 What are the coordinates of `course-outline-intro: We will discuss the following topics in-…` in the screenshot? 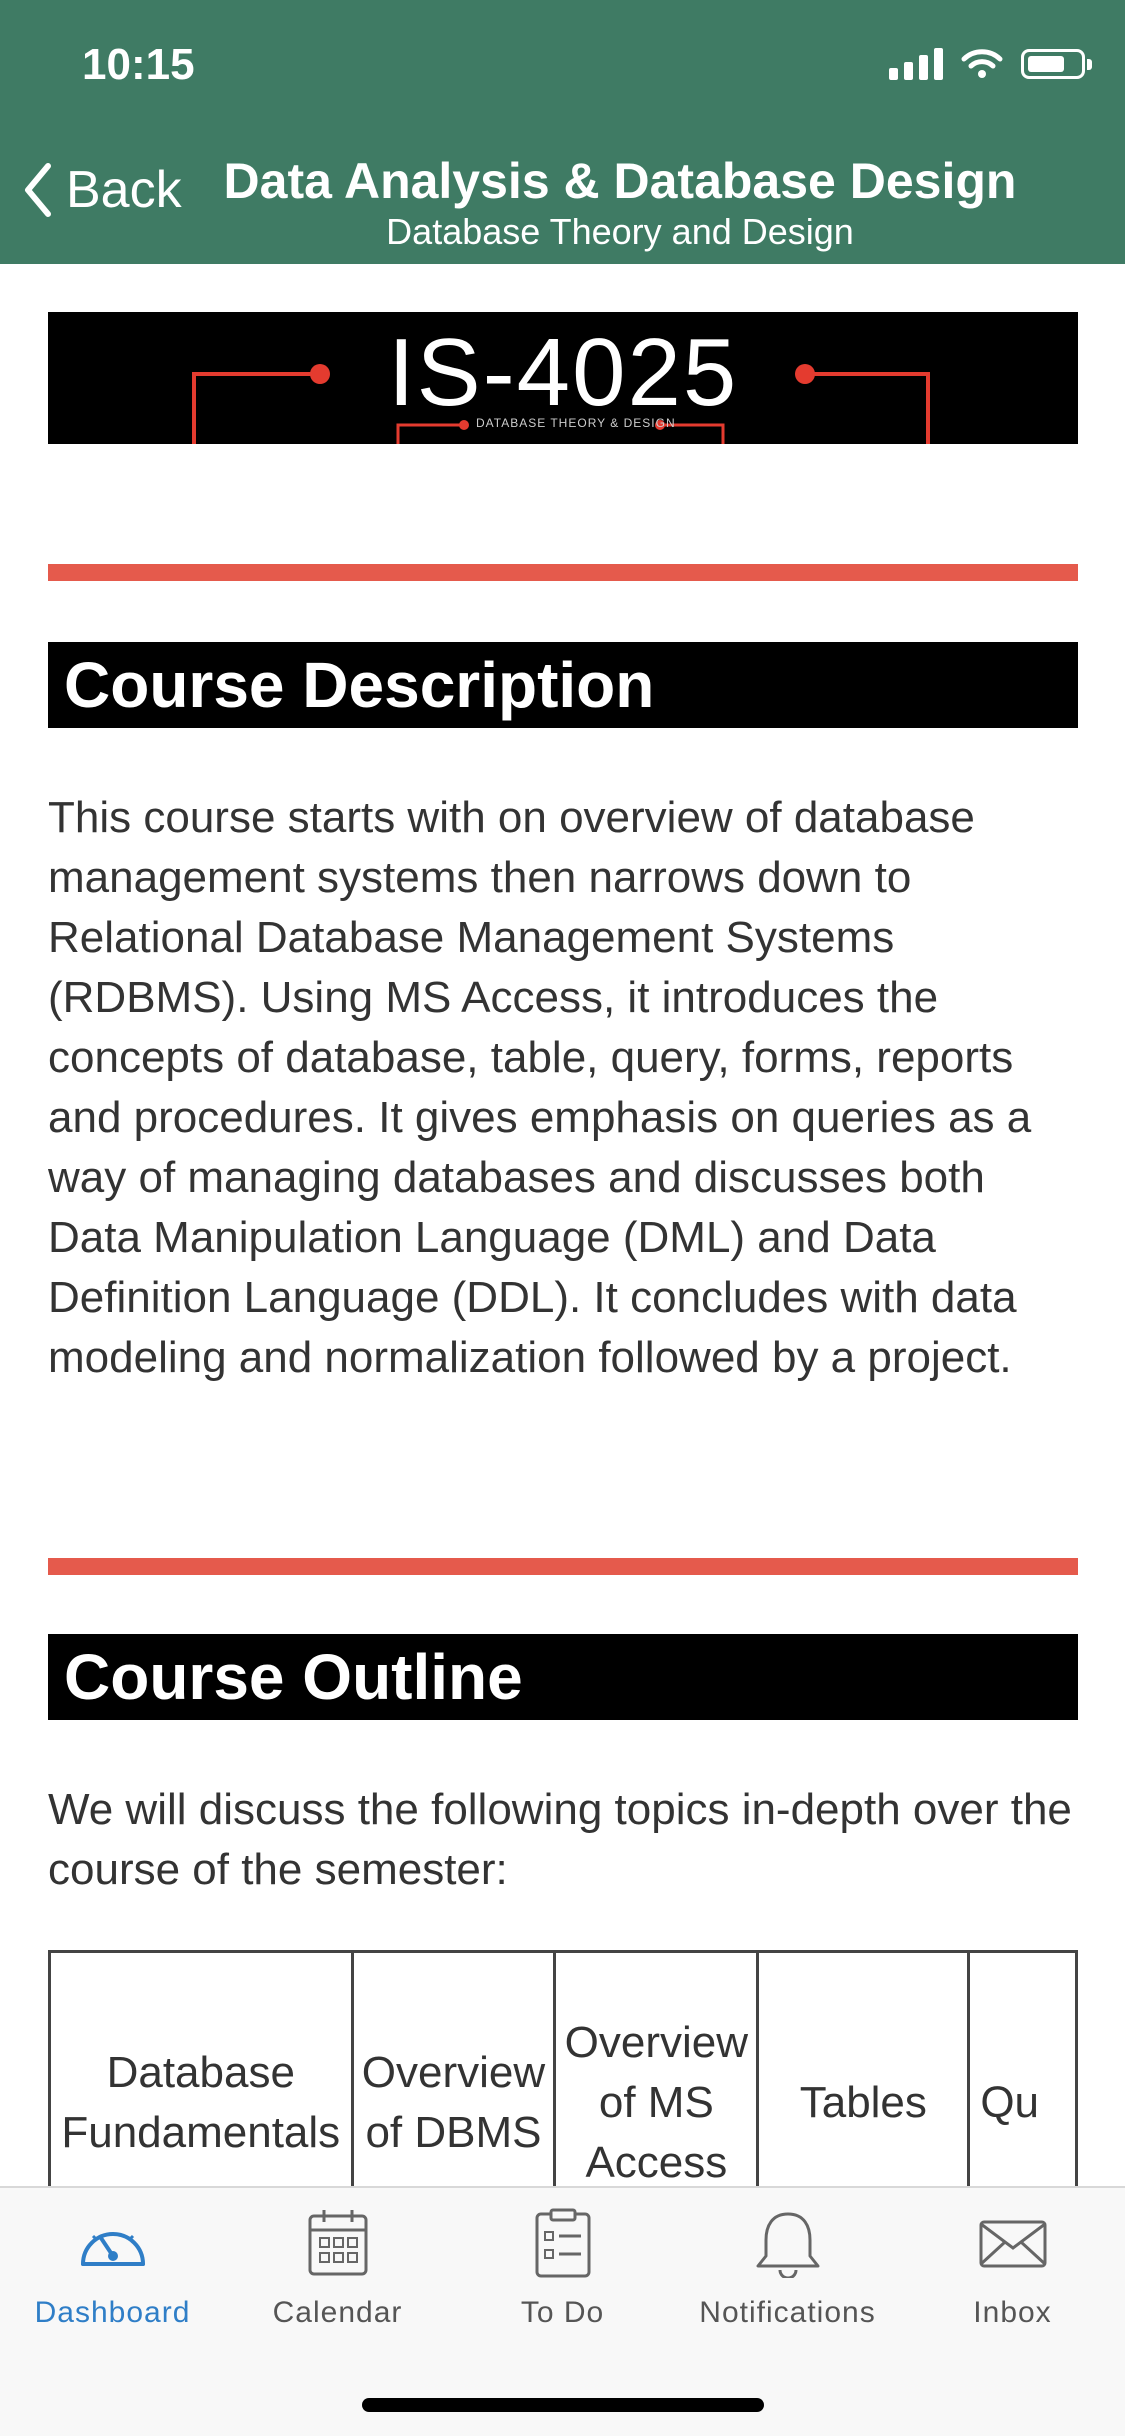 It's located at (560, 1839).